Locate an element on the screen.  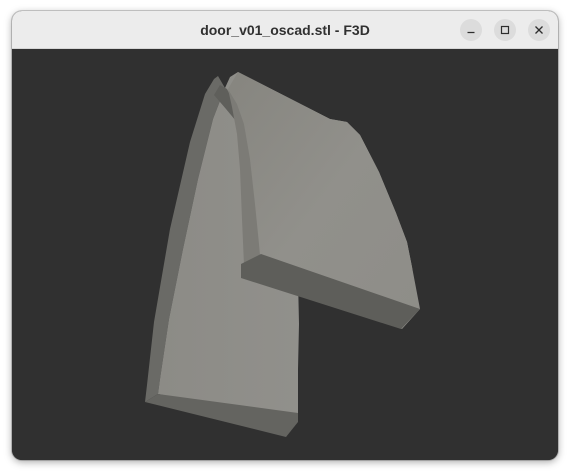
maximize-button is located at coordinates (505, 30).